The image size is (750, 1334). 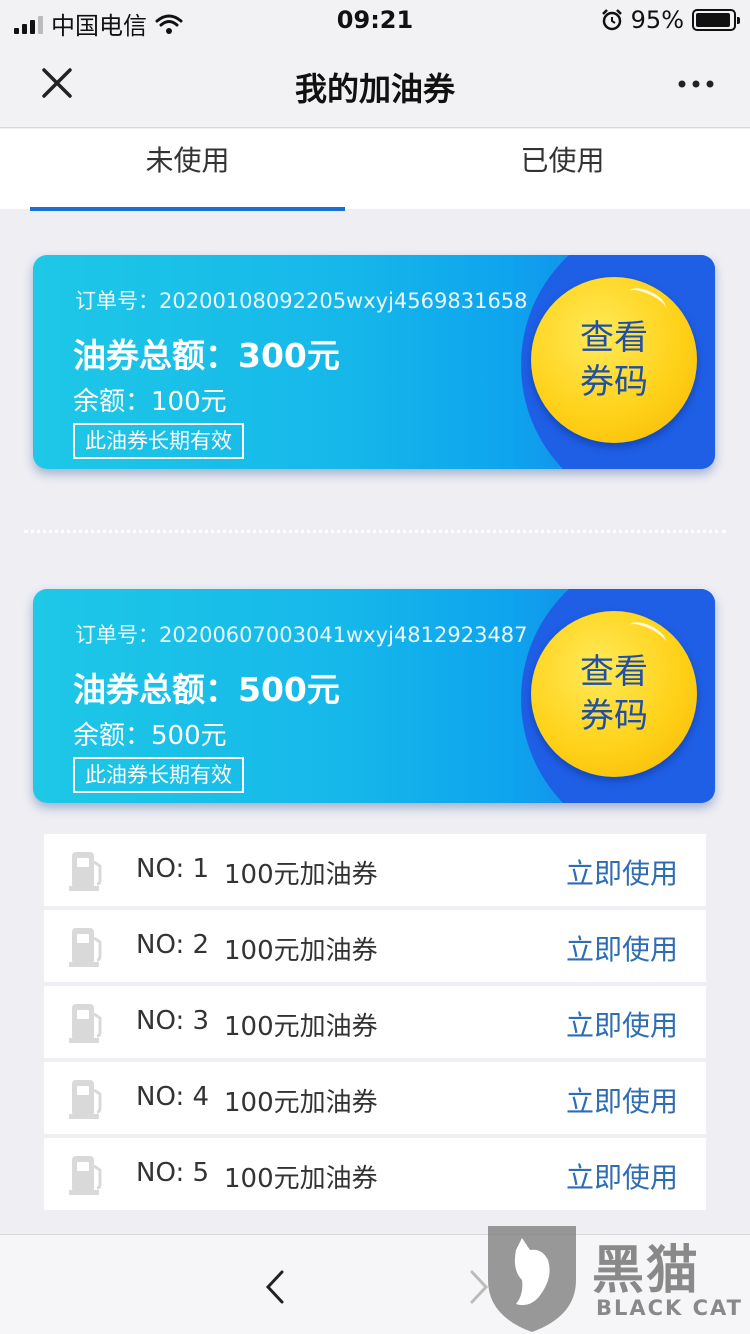 I want to click on list-item: NO: 5 100元加油券 立即使用, so click(x=375, y=1174).